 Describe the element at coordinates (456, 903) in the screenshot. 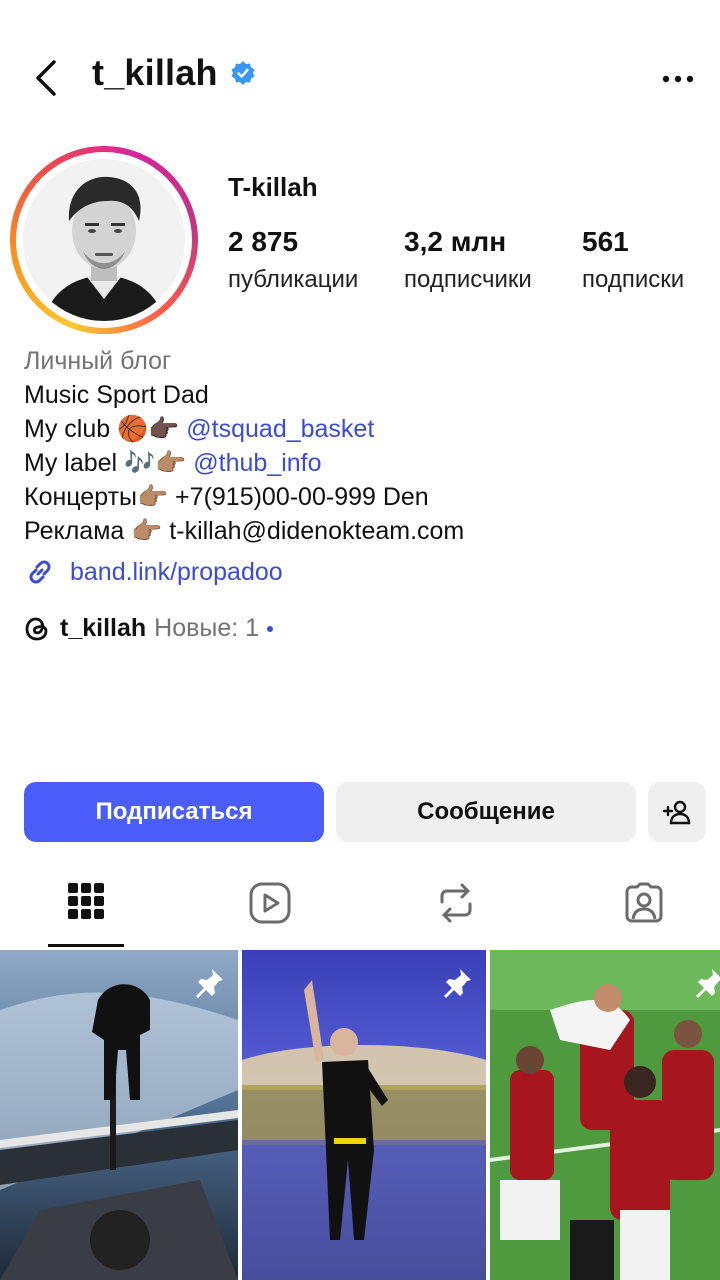

I see `repost-icon` at that location.